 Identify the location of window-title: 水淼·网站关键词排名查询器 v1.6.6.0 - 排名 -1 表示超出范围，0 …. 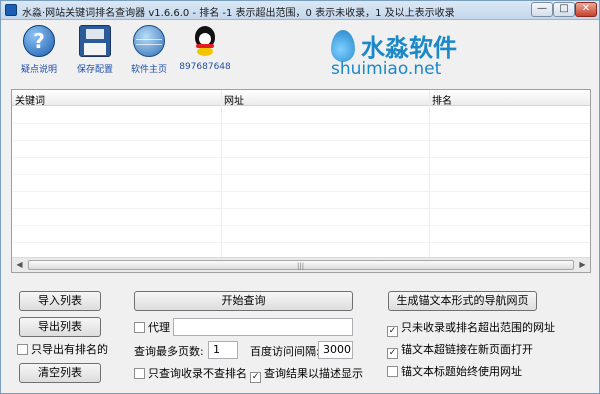
(238, 13).